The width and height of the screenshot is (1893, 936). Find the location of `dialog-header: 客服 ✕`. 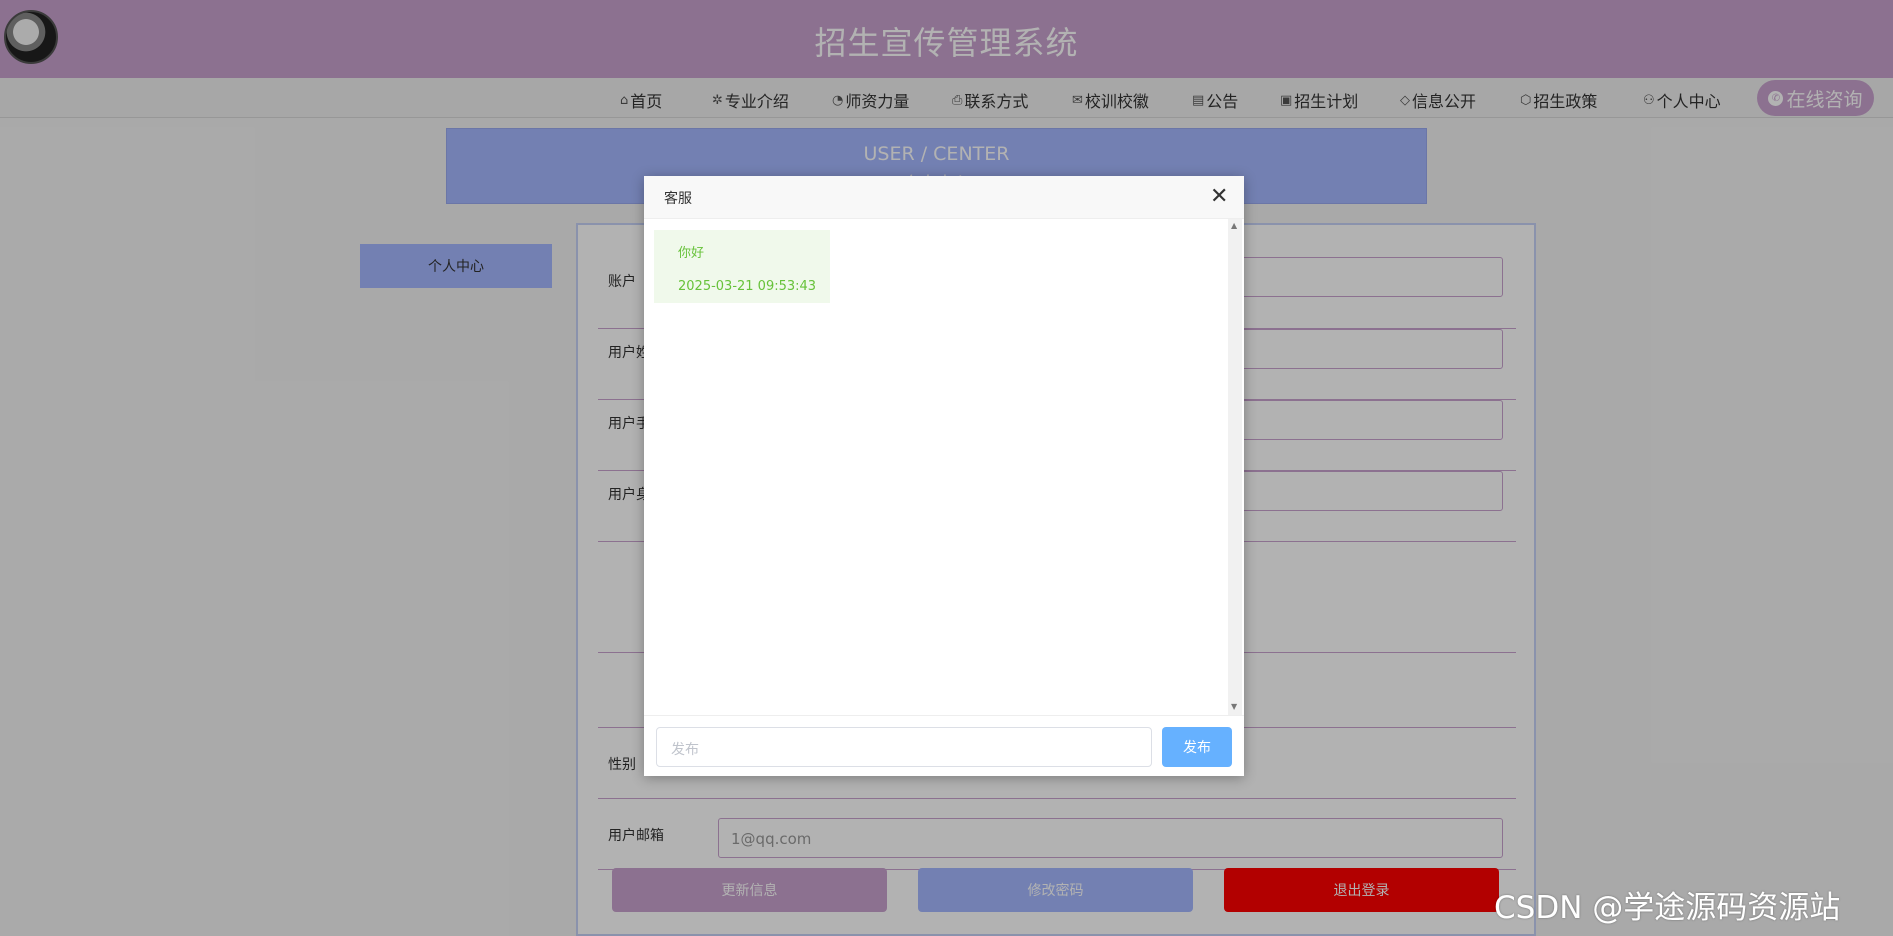

dialog-header: 客服 ✕ is located at coordinates (944, 197).